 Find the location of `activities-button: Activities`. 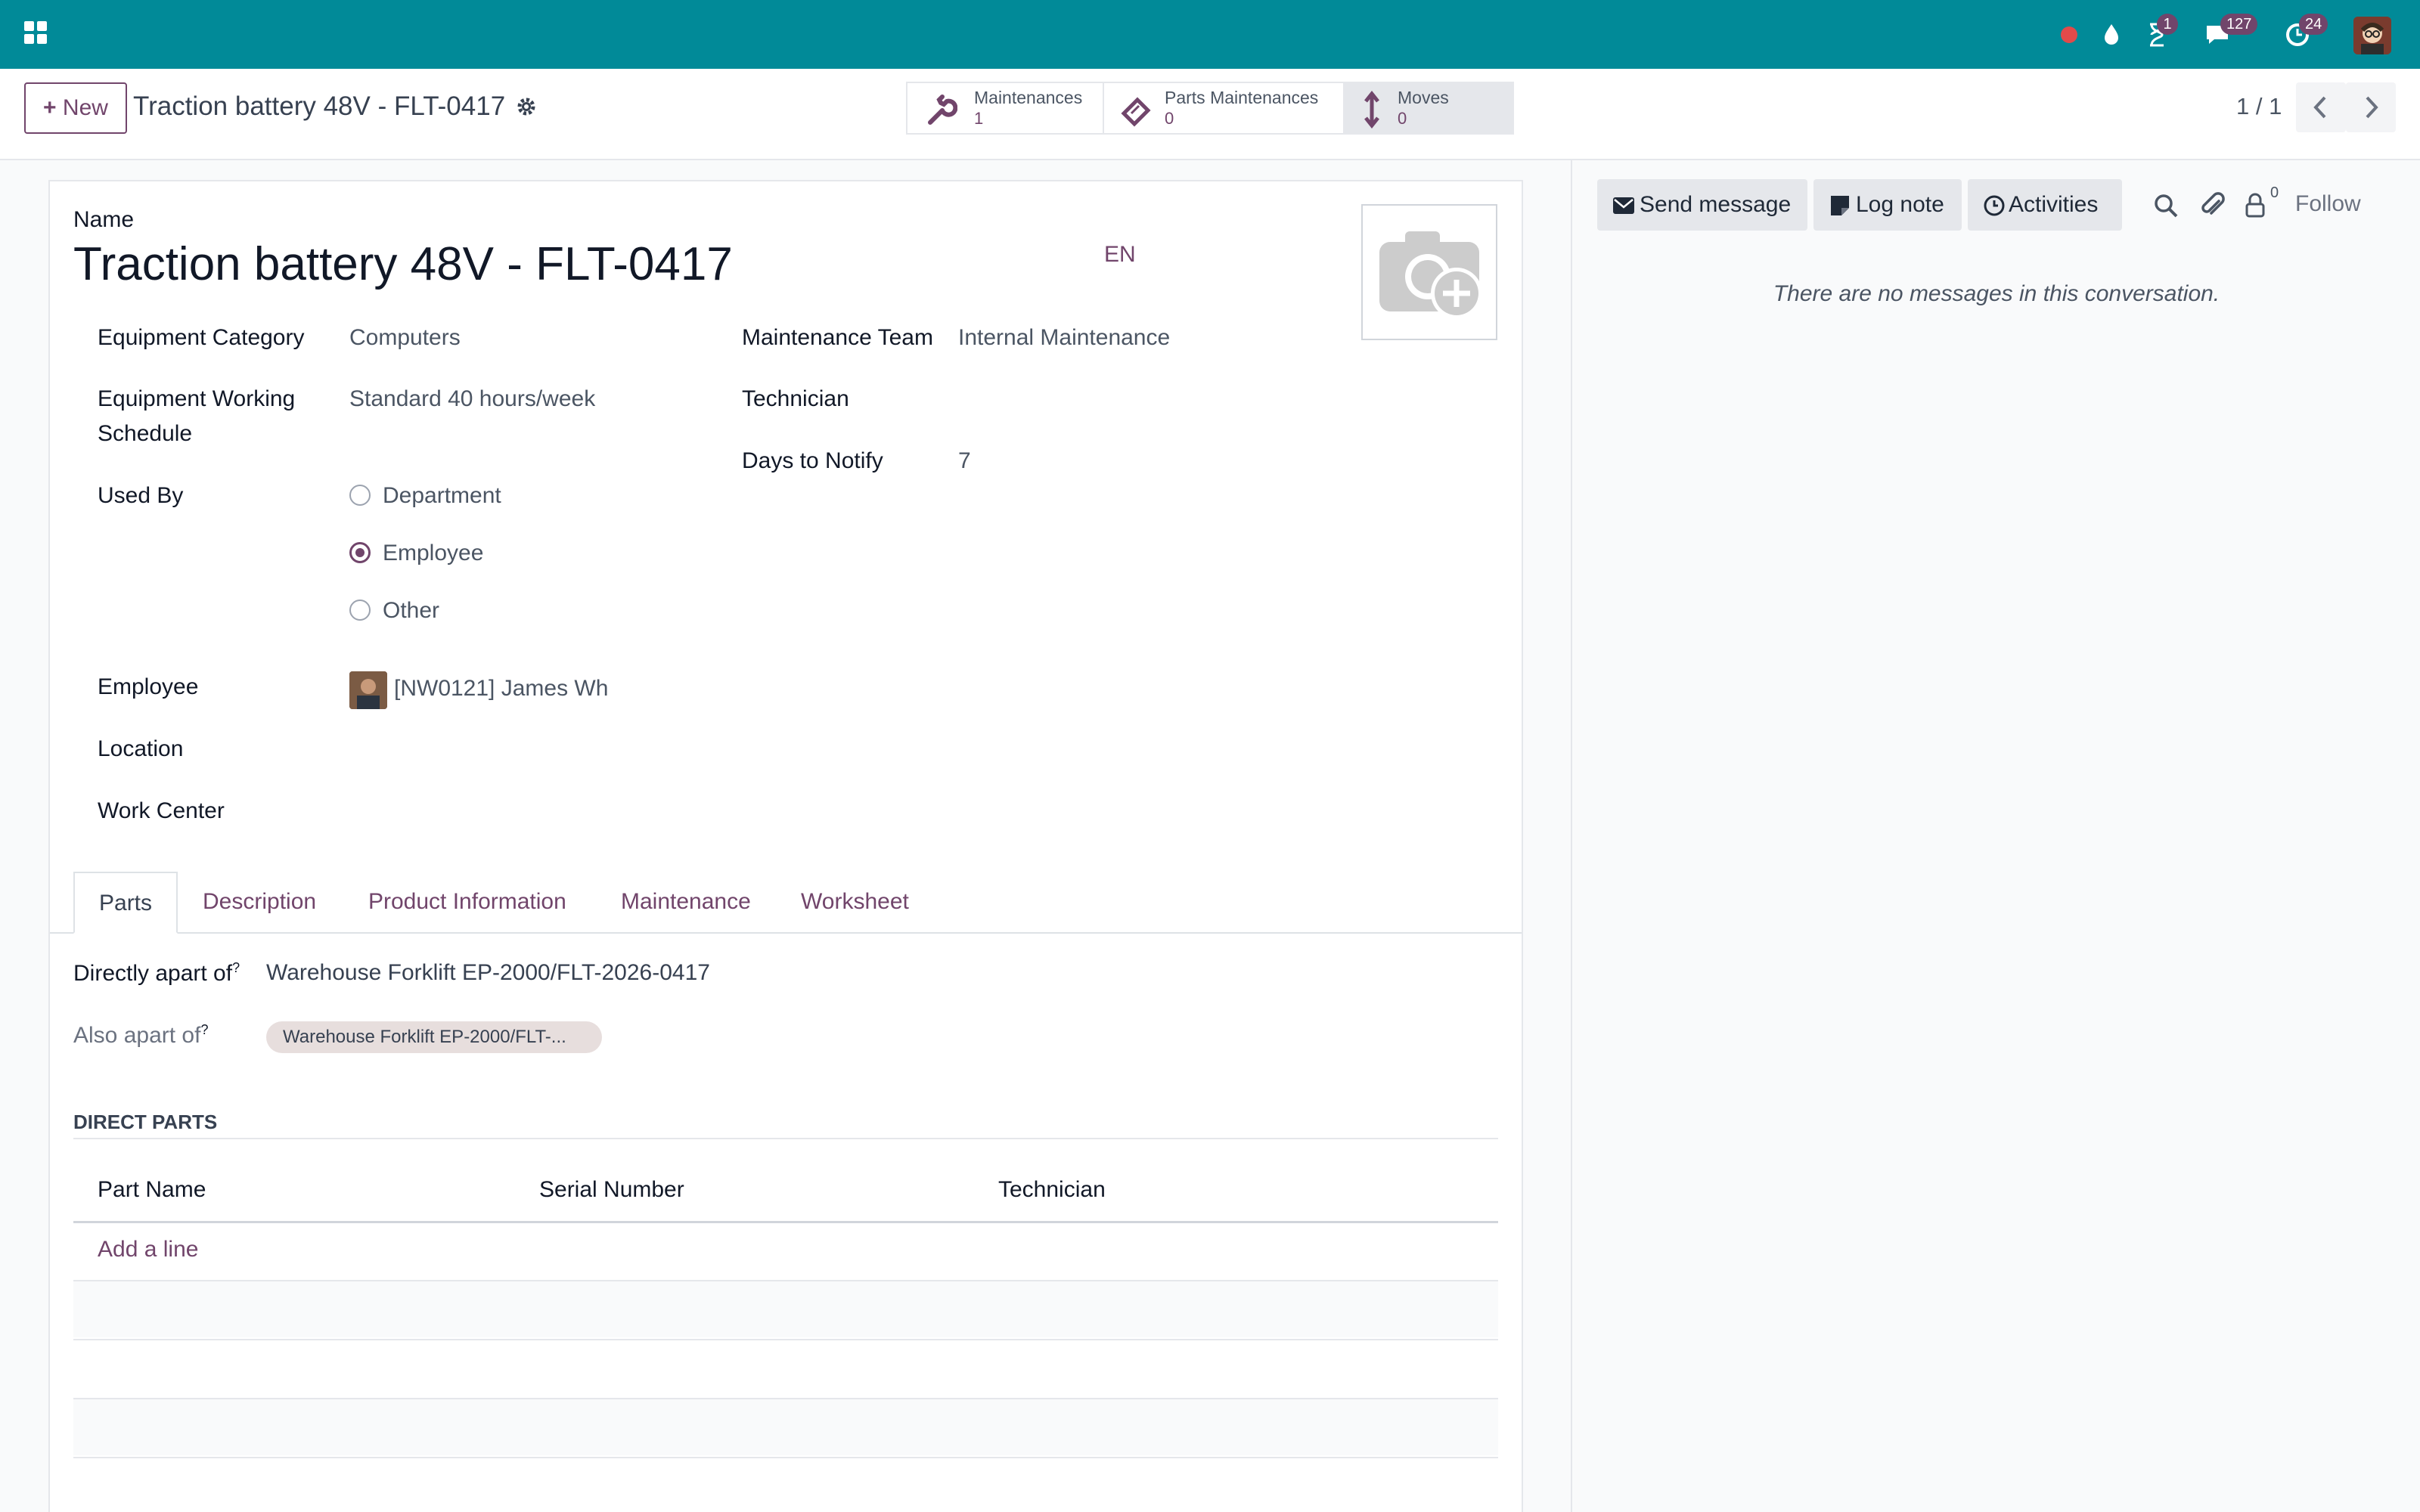

activities-button: Activities is located at coordinates (2045, 205).